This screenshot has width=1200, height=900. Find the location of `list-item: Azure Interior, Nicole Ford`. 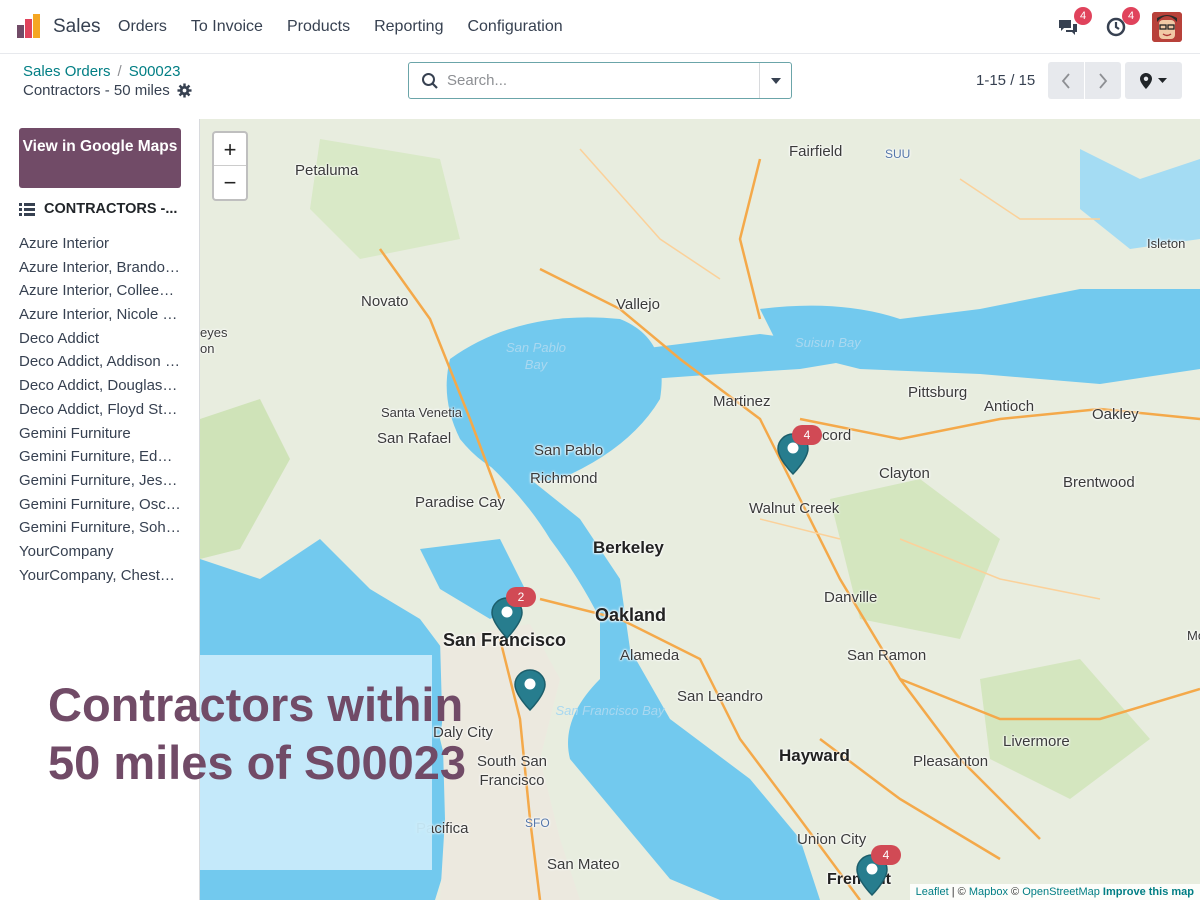

list-item: Azure Interior, Nicole Ford is located at coordinates (100, 315).